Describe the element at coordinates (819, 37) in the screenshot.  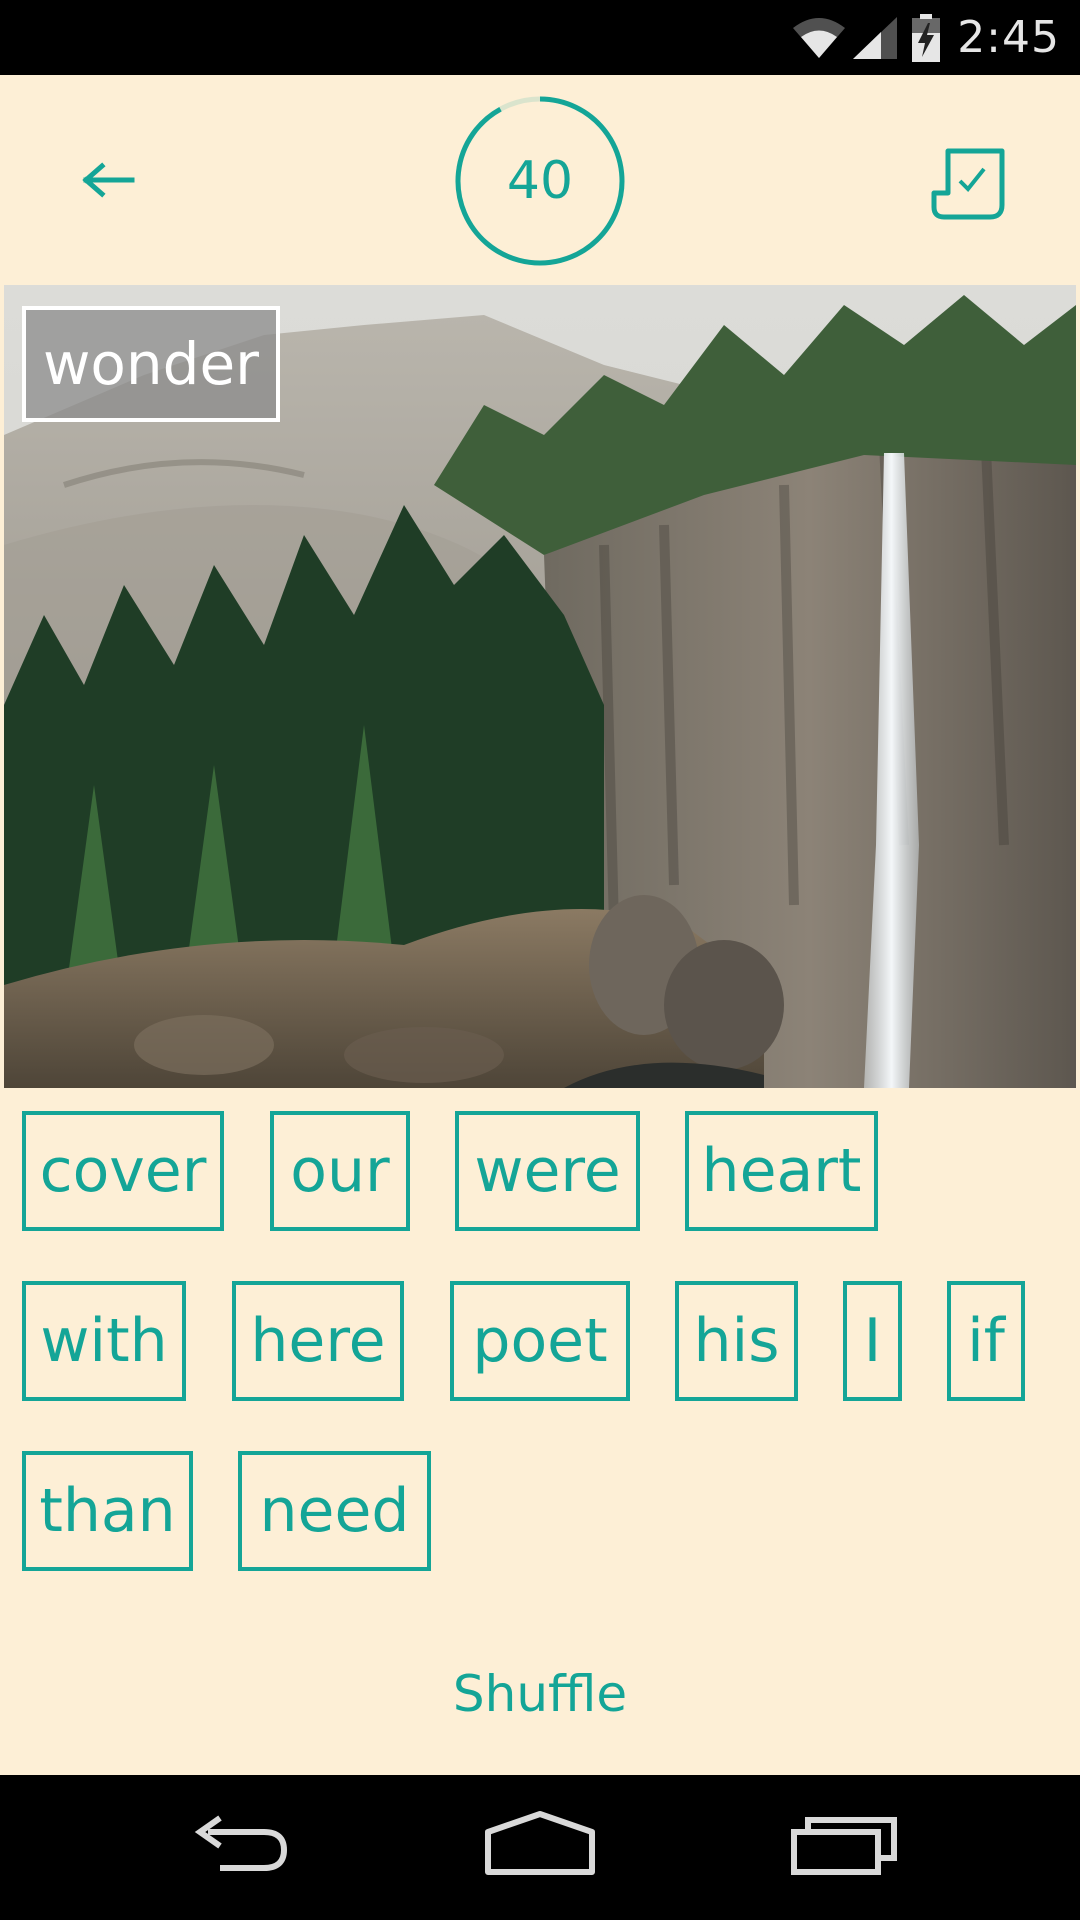
I see `wifi-icon` at that location.